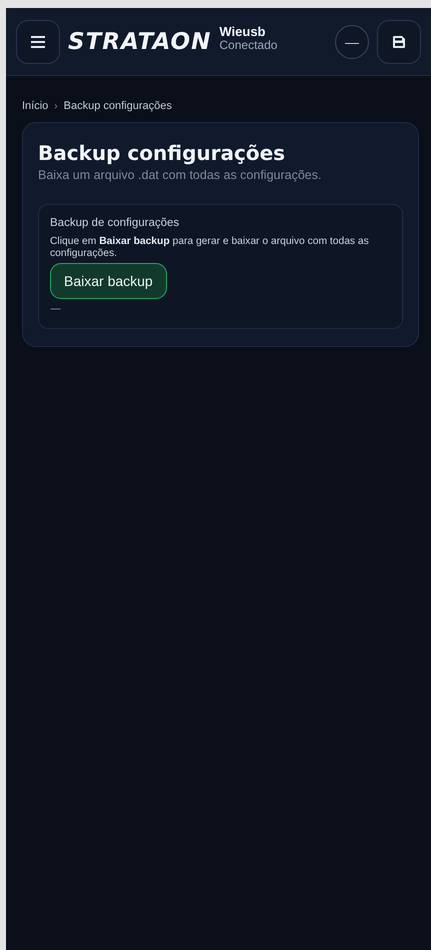  I want to click on save-icon, so click(399, 41).